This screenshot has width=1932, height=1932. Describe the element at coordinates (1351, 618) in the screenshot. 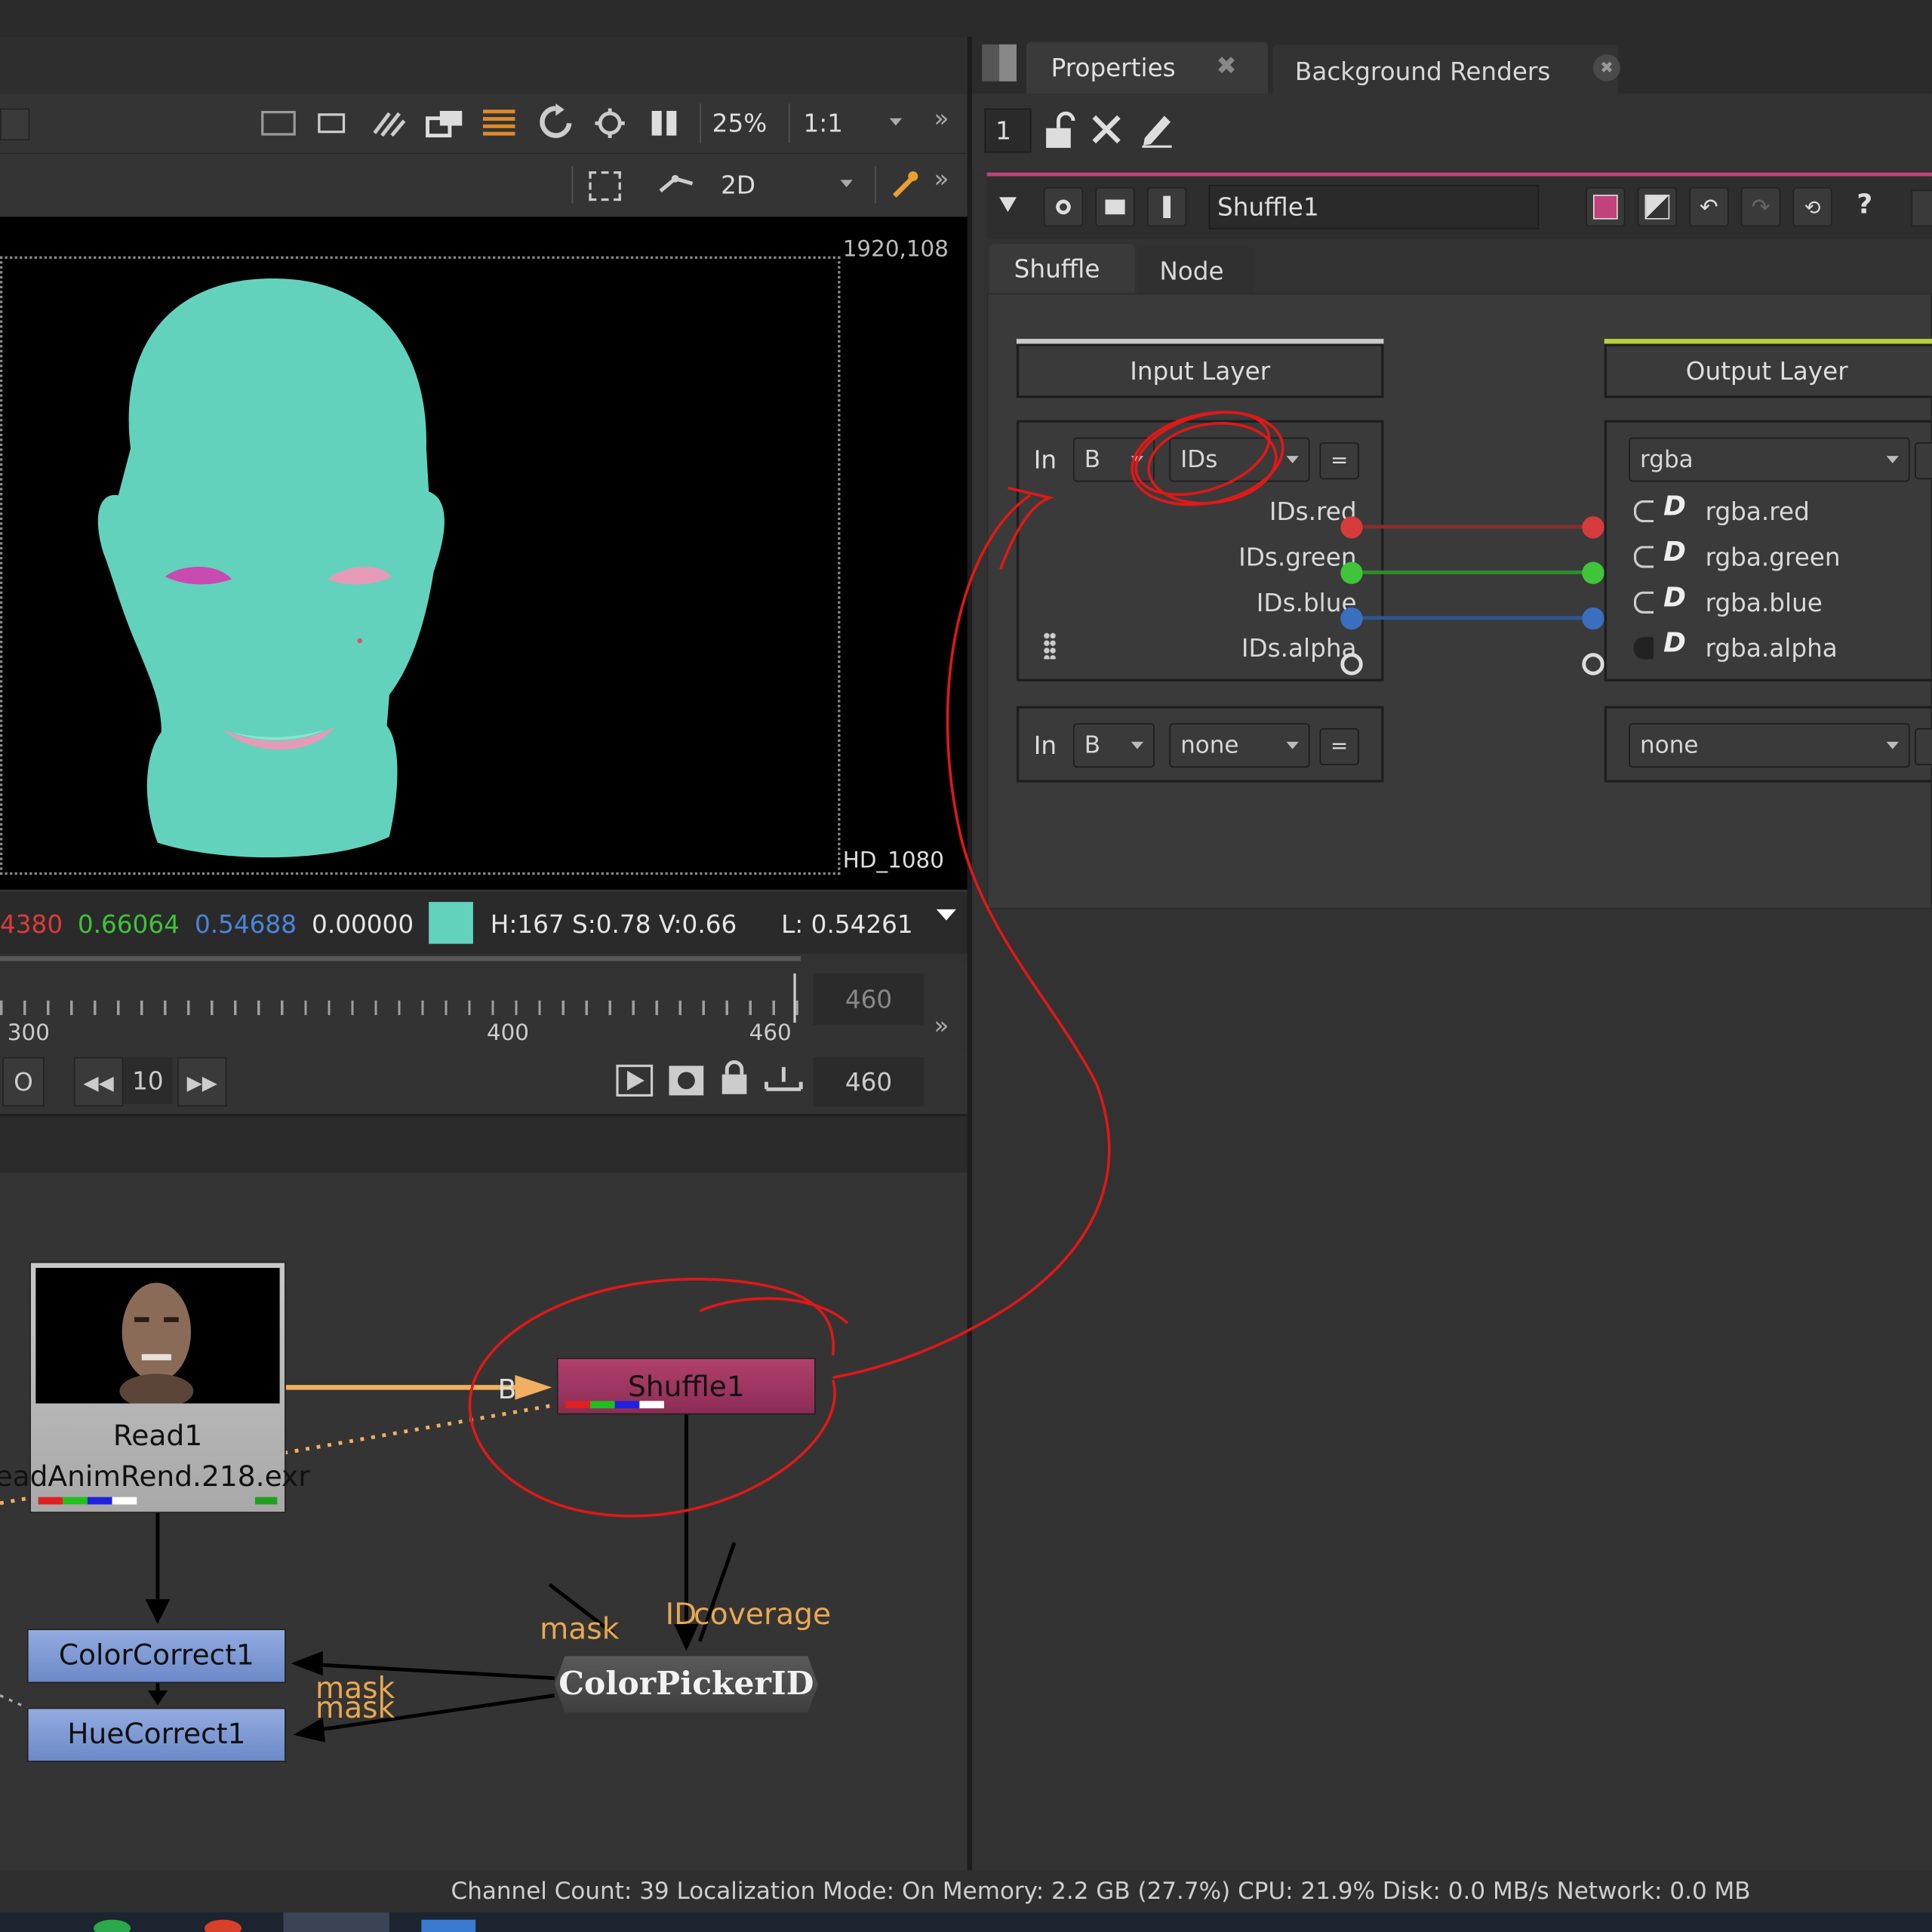

I see `input-blue-dot` at that location.